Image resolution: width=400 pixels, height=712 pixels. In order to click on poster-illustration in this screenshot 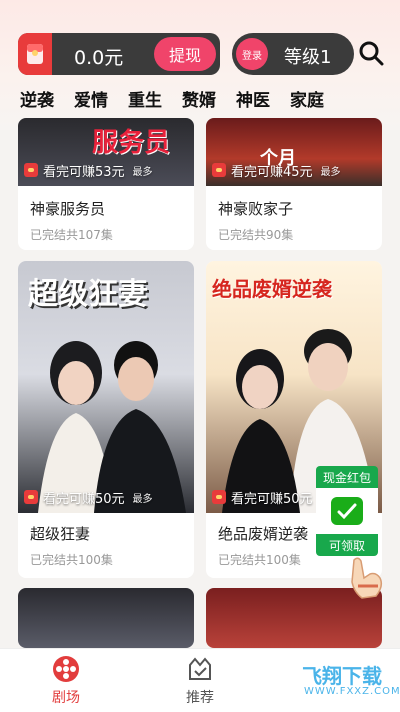, I will do `click(112, 427)`.